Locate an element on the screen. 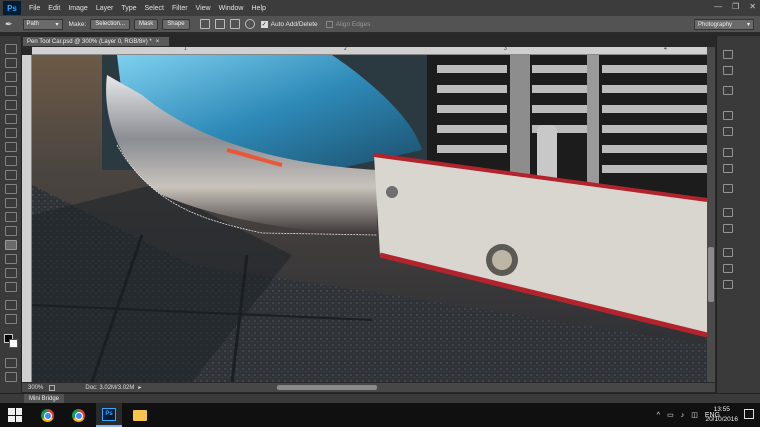 The height and width of the screenshot is (427, 760). status-menu-icon: ▸ is located at coordinates (139, 387).